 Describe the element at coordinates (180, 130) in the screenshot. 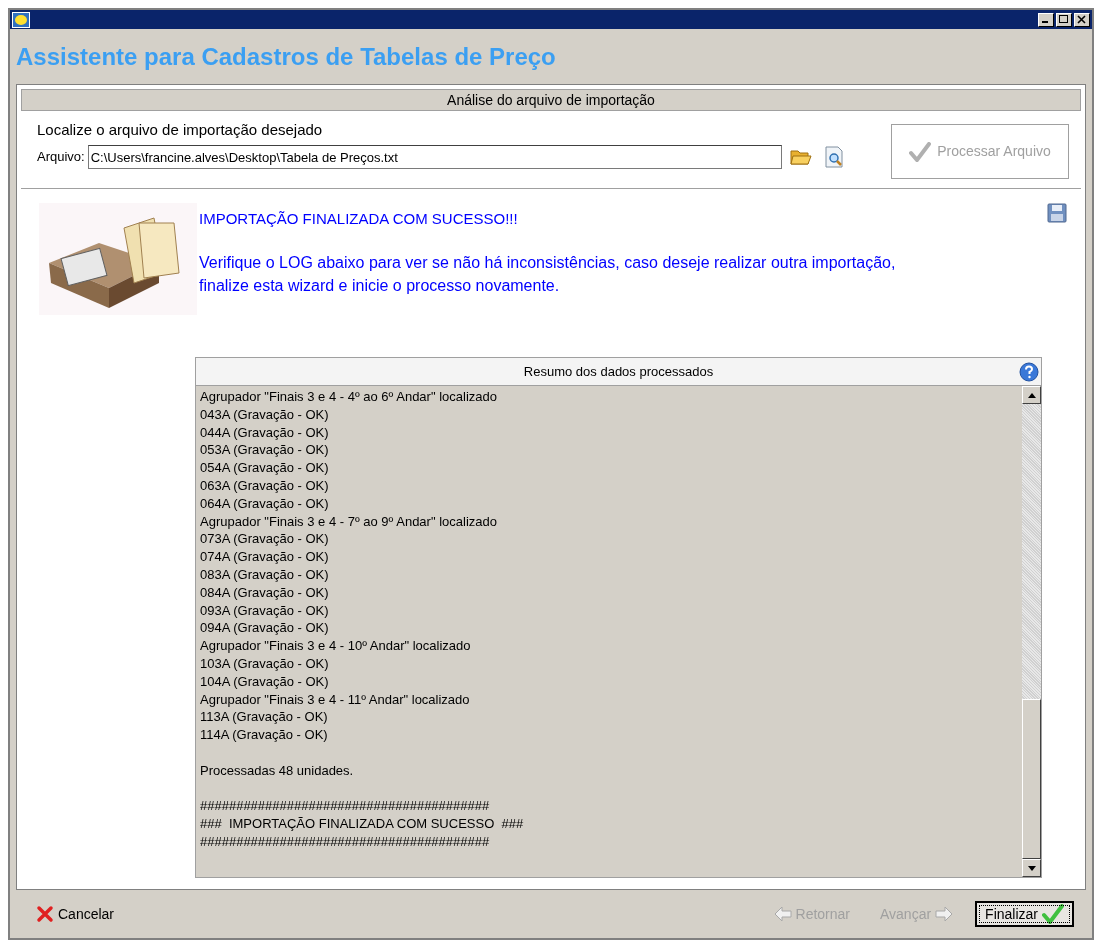

I see `prompt-text: Localize o arquivo de importação desejado` at that location.